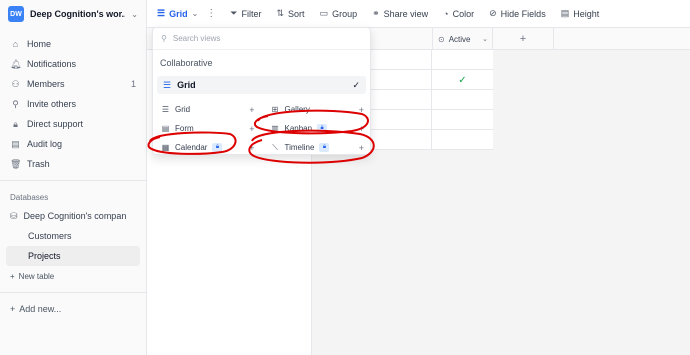 This screenshot has height=355, width=690. What do you see at coordinates (234, 13) in the screenshot?
I see `filter-icon: ⏷` at bounding box center [234, 13].